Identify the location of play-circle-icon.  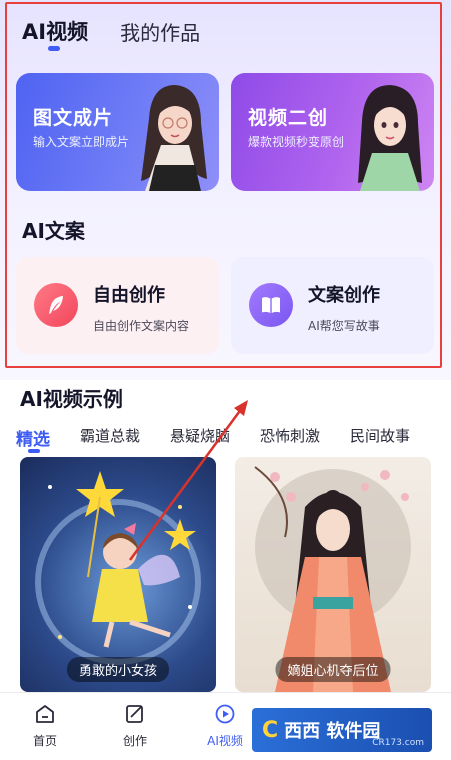
(225, 714).